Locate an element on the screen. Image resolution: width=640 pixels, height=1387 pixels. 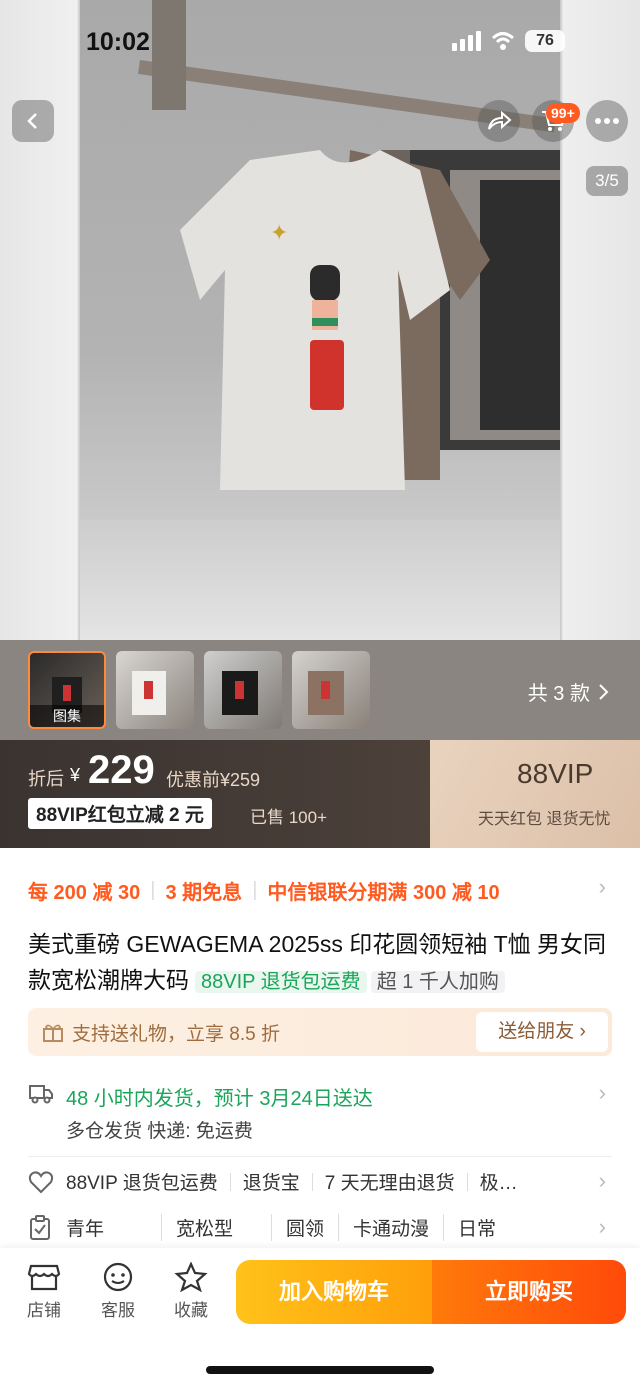
chevron-right-icon is located at coordinates (604, 691).